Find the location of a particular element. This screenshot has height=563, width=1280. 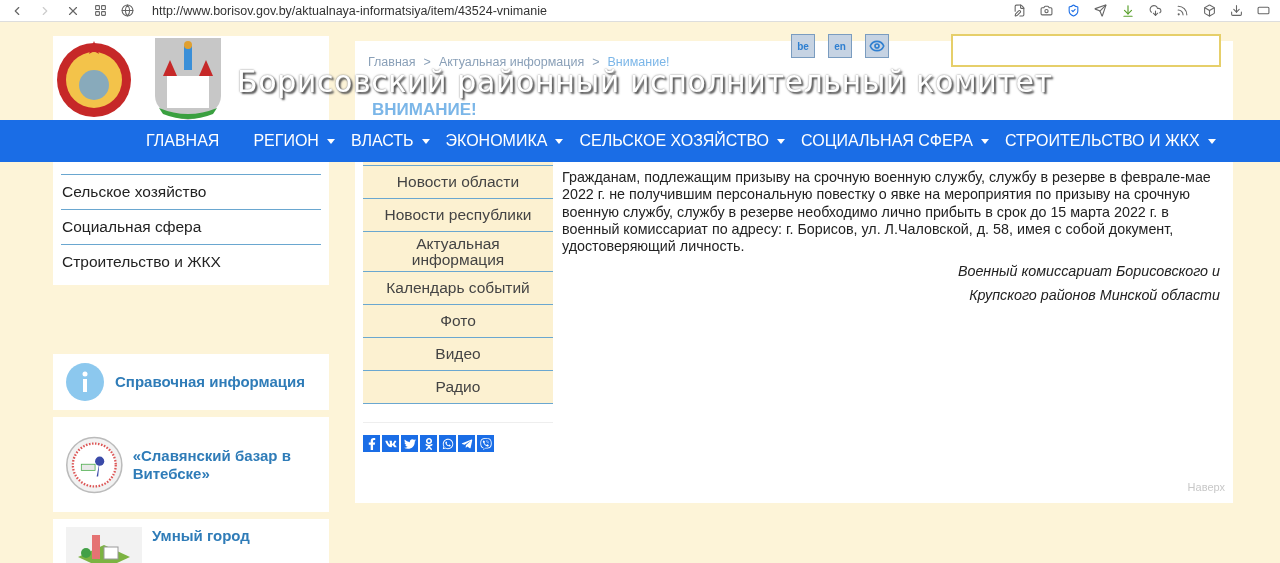

odnoklassniki-icon is located at coordinates (428, 443).